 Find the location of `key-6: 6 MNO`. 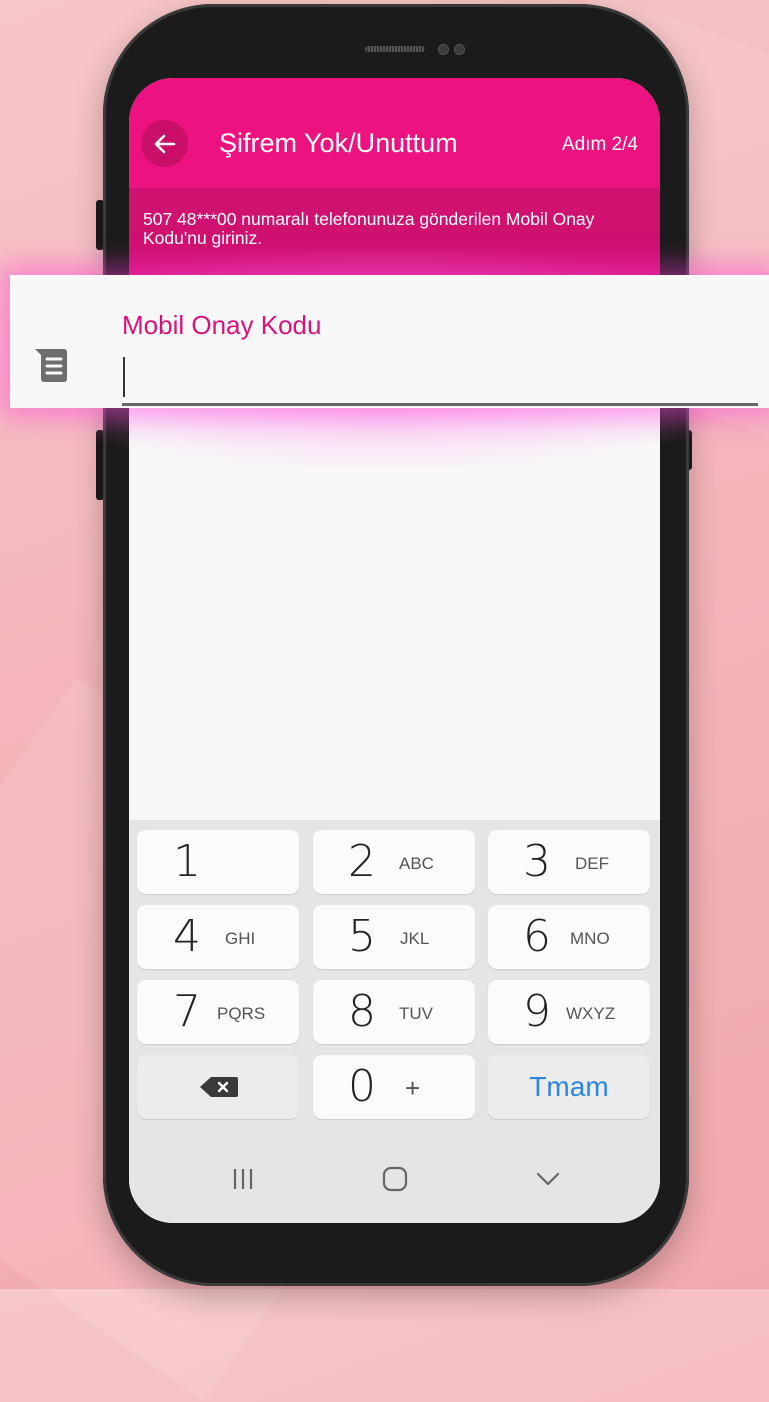

key-6: 6 MNO is located at coordinates (569, 937).